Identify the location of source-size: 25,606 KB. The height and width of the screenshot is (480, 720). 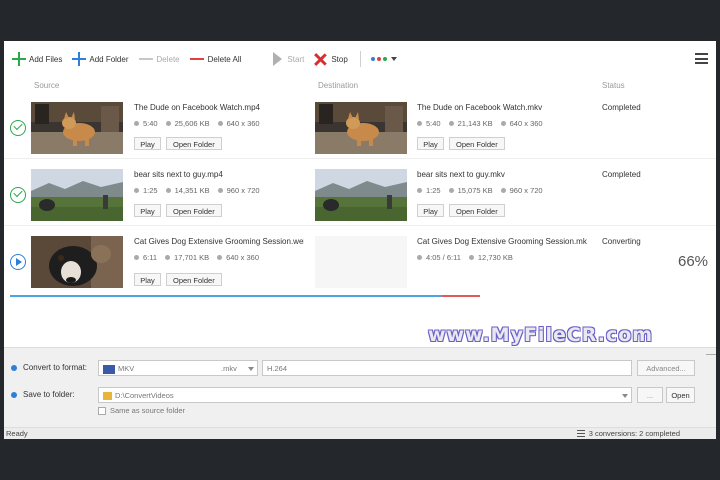
(188, 123).